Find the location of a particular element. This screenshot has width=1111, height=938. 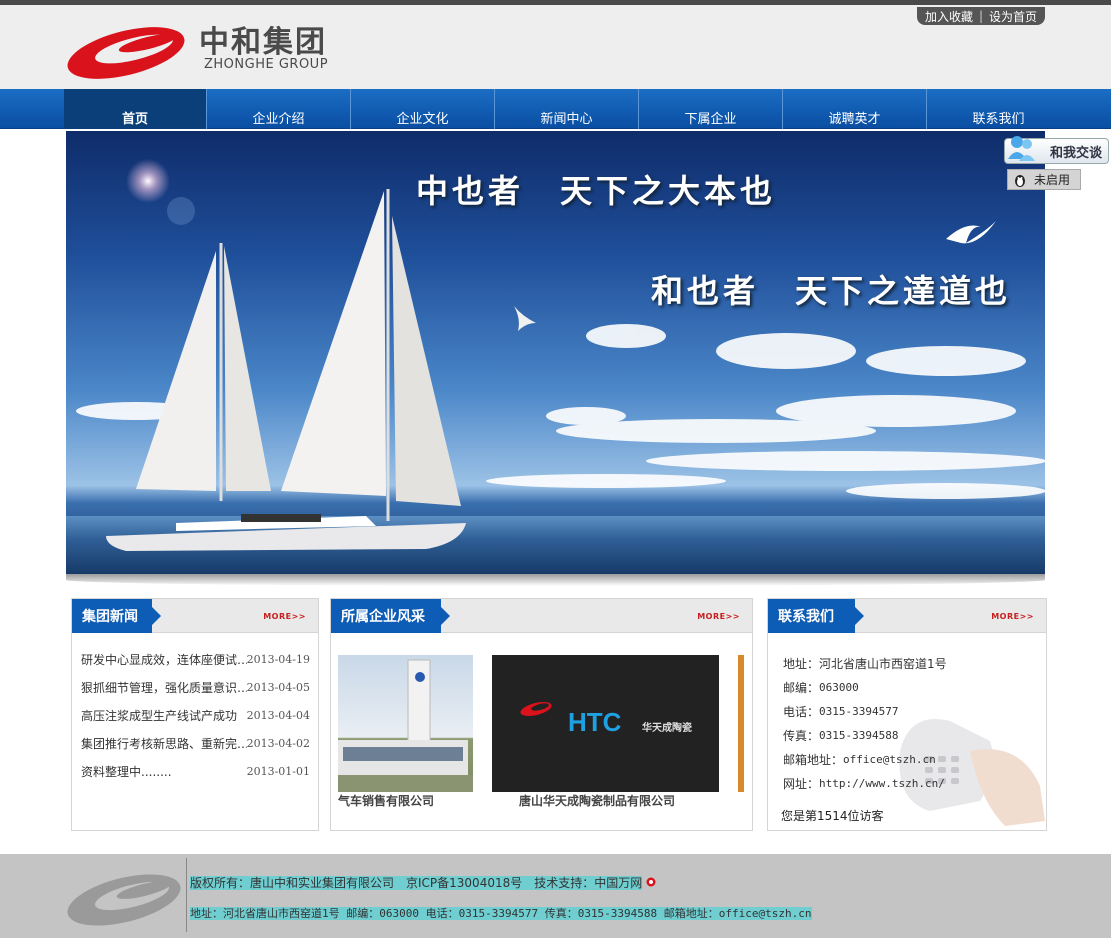

contact-fax: 传真： 0315-3394588 is located at coordinates (841, 735).